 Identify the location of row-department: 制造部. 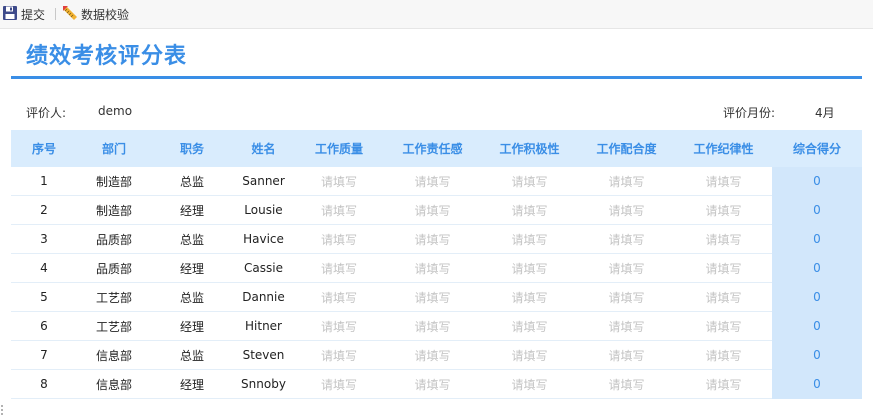
(114, 210).